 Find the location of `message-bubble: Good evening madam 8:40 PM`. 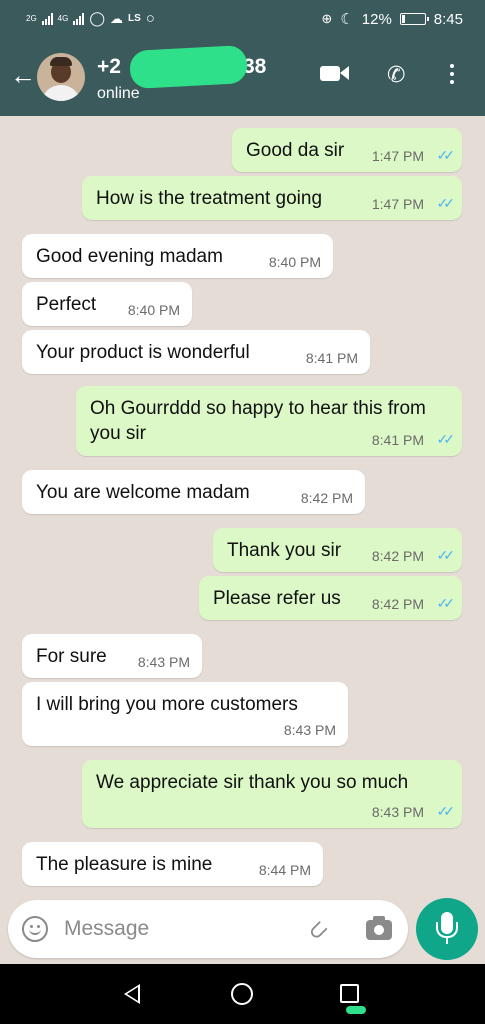

message-bubble: Good evening madam 8:40 PM is located at coordinates (177, 256).